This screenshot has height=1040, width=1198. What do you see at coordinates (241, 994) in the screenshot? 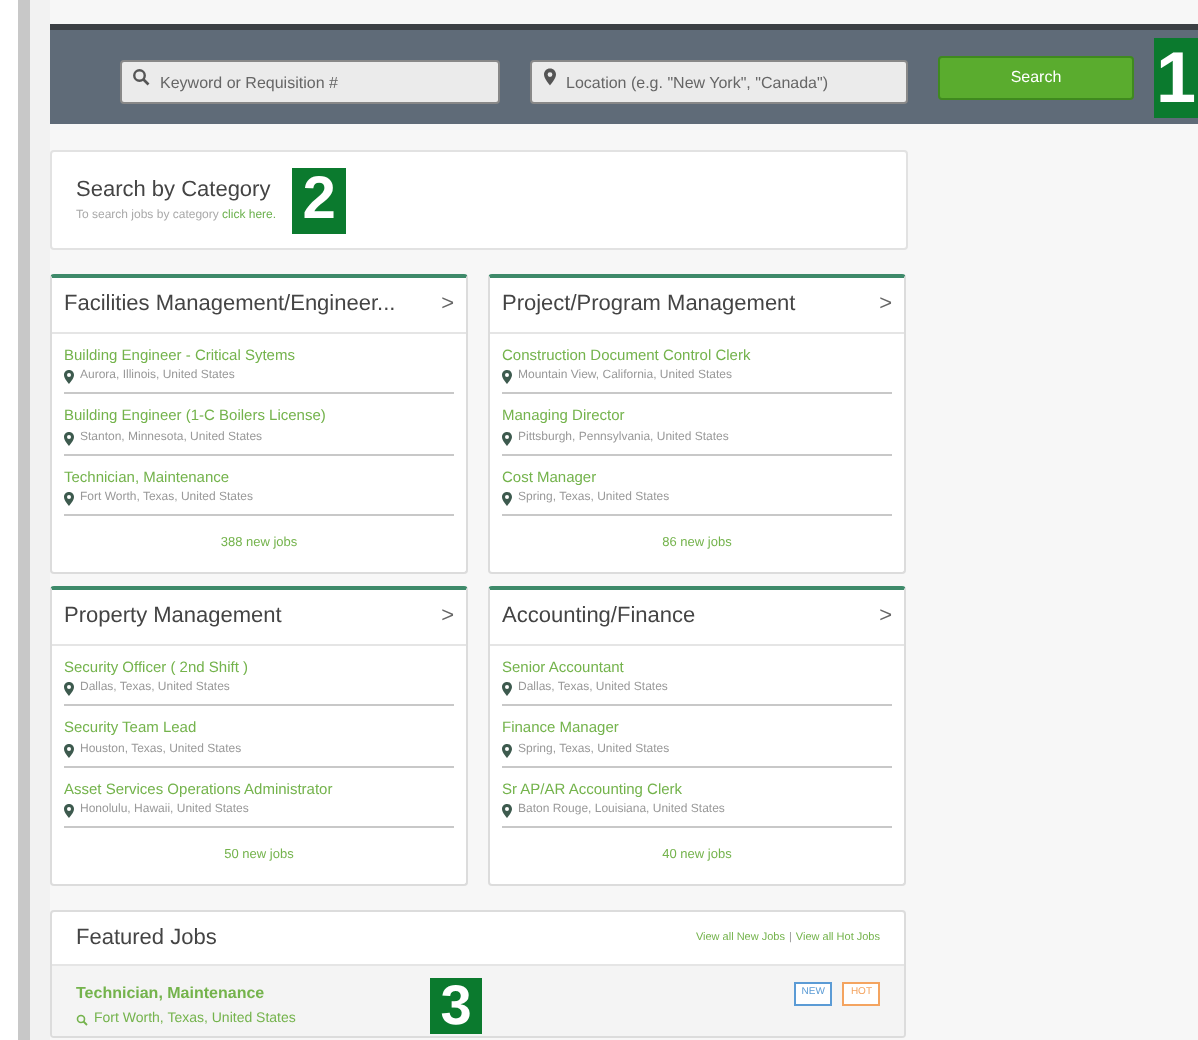
I see `job-title-link: Technician, Maintenance` at bounding box center [241, 994].